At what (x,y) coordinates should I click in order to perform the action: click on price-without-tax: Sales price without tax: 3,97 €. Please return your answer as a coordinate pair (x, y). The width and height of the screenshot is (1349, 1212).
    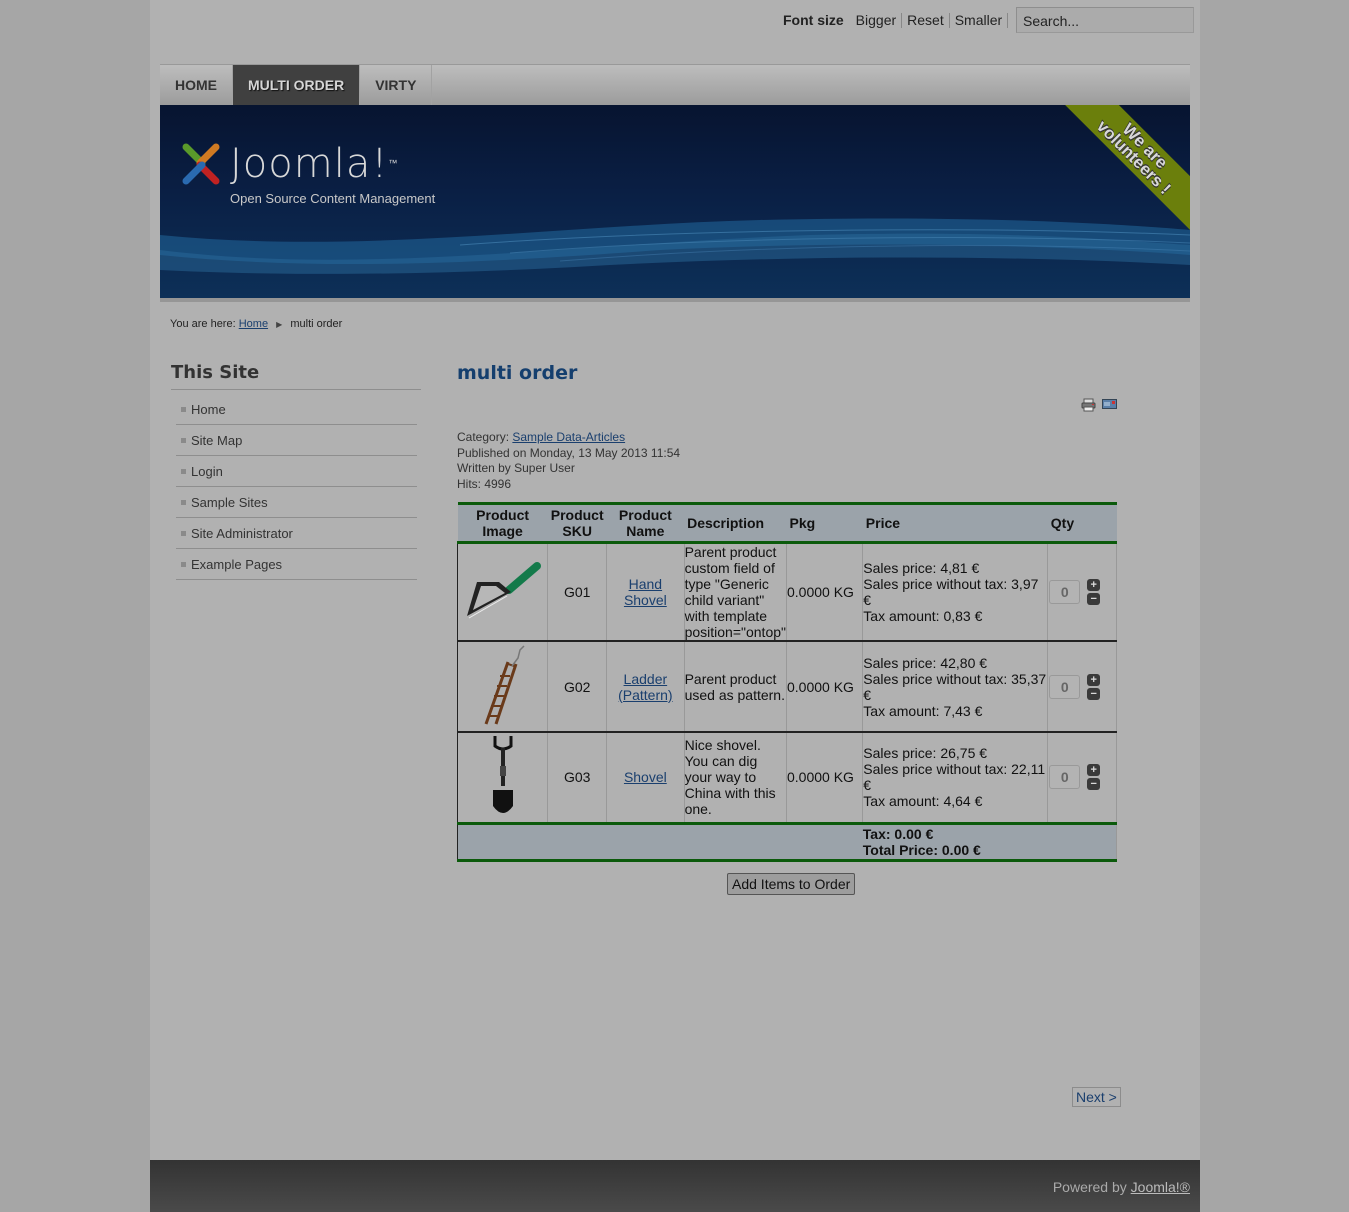
    Looking at the image, I should click on (951, 592).